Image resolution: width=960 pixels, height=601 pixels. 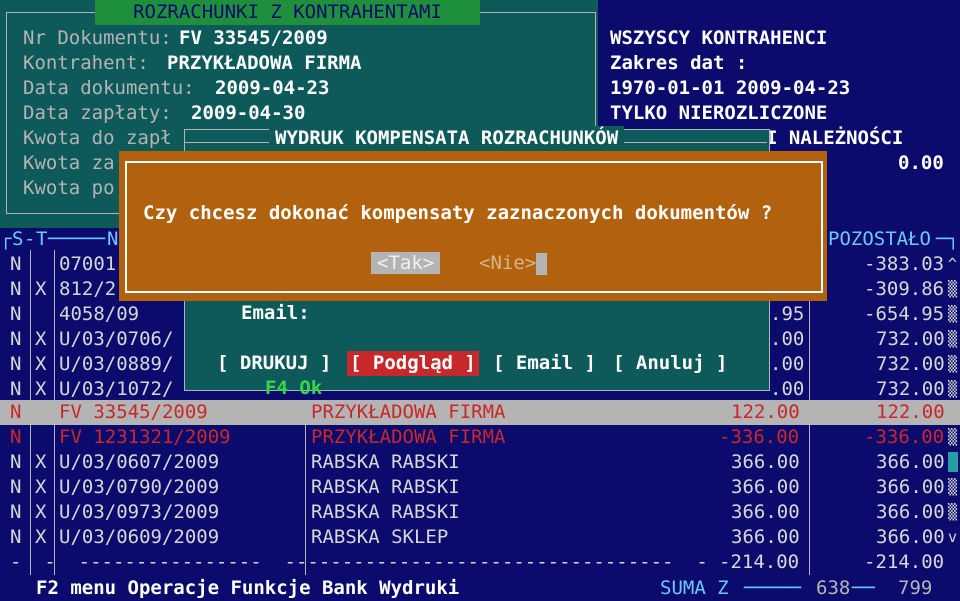 What do you see at coordinates (116, 339) in the screenshot?
I see `row-doc-number: U/03/0706/` at bounding box center [116, 339].